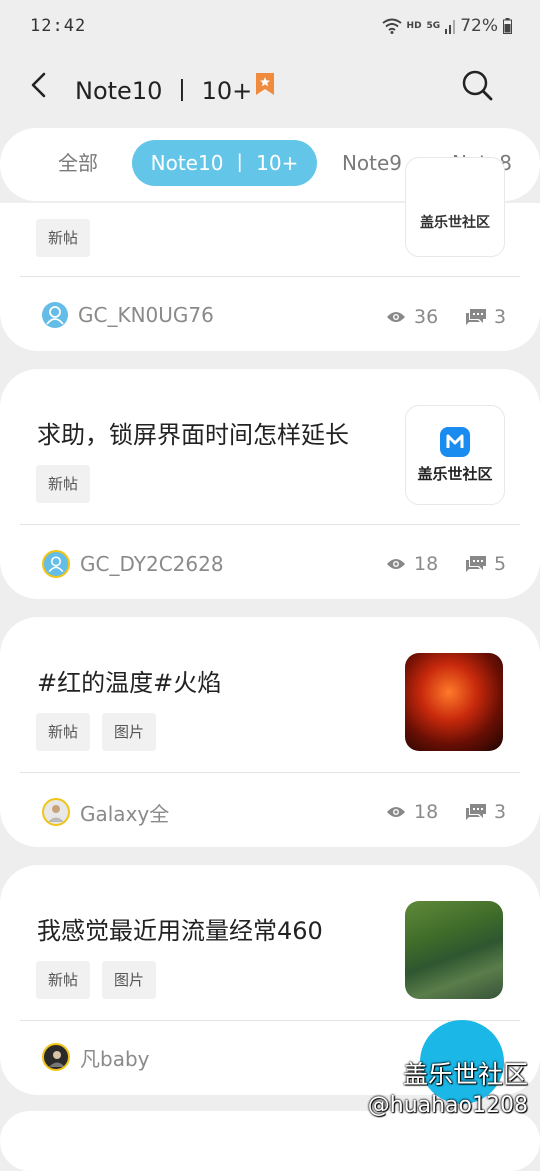 The height and width of the screenshot is (1171, 540). What do you see at coordinates (193, 432) in the screenshot?
I see `post-title: 求助，锁屏界面时间怎样延长` at bounding box center [193, 432].